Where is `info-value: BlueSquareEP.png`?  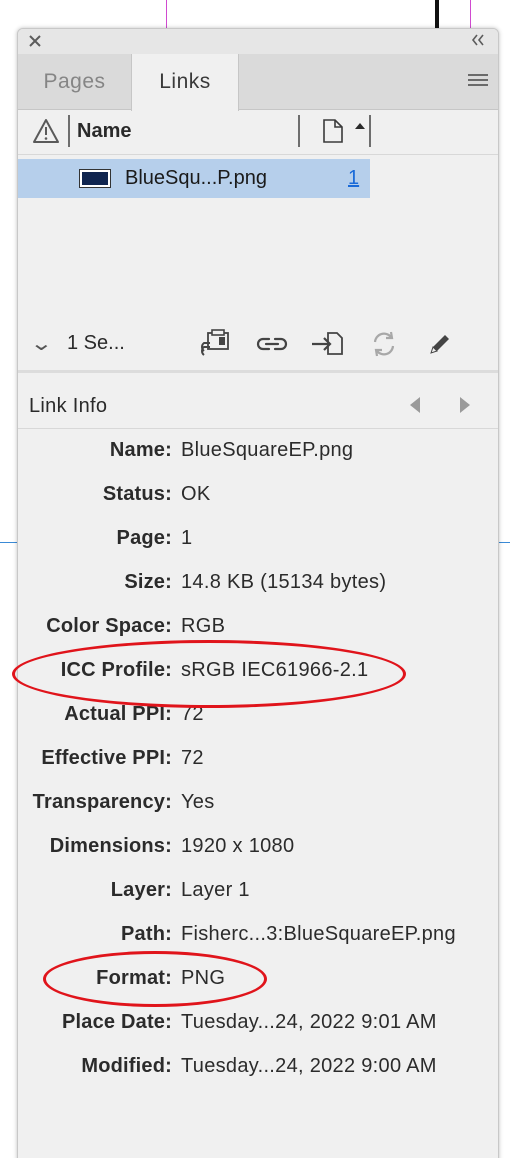
info-value: BlueSquareEP.png is located at coordinates (267, 450).